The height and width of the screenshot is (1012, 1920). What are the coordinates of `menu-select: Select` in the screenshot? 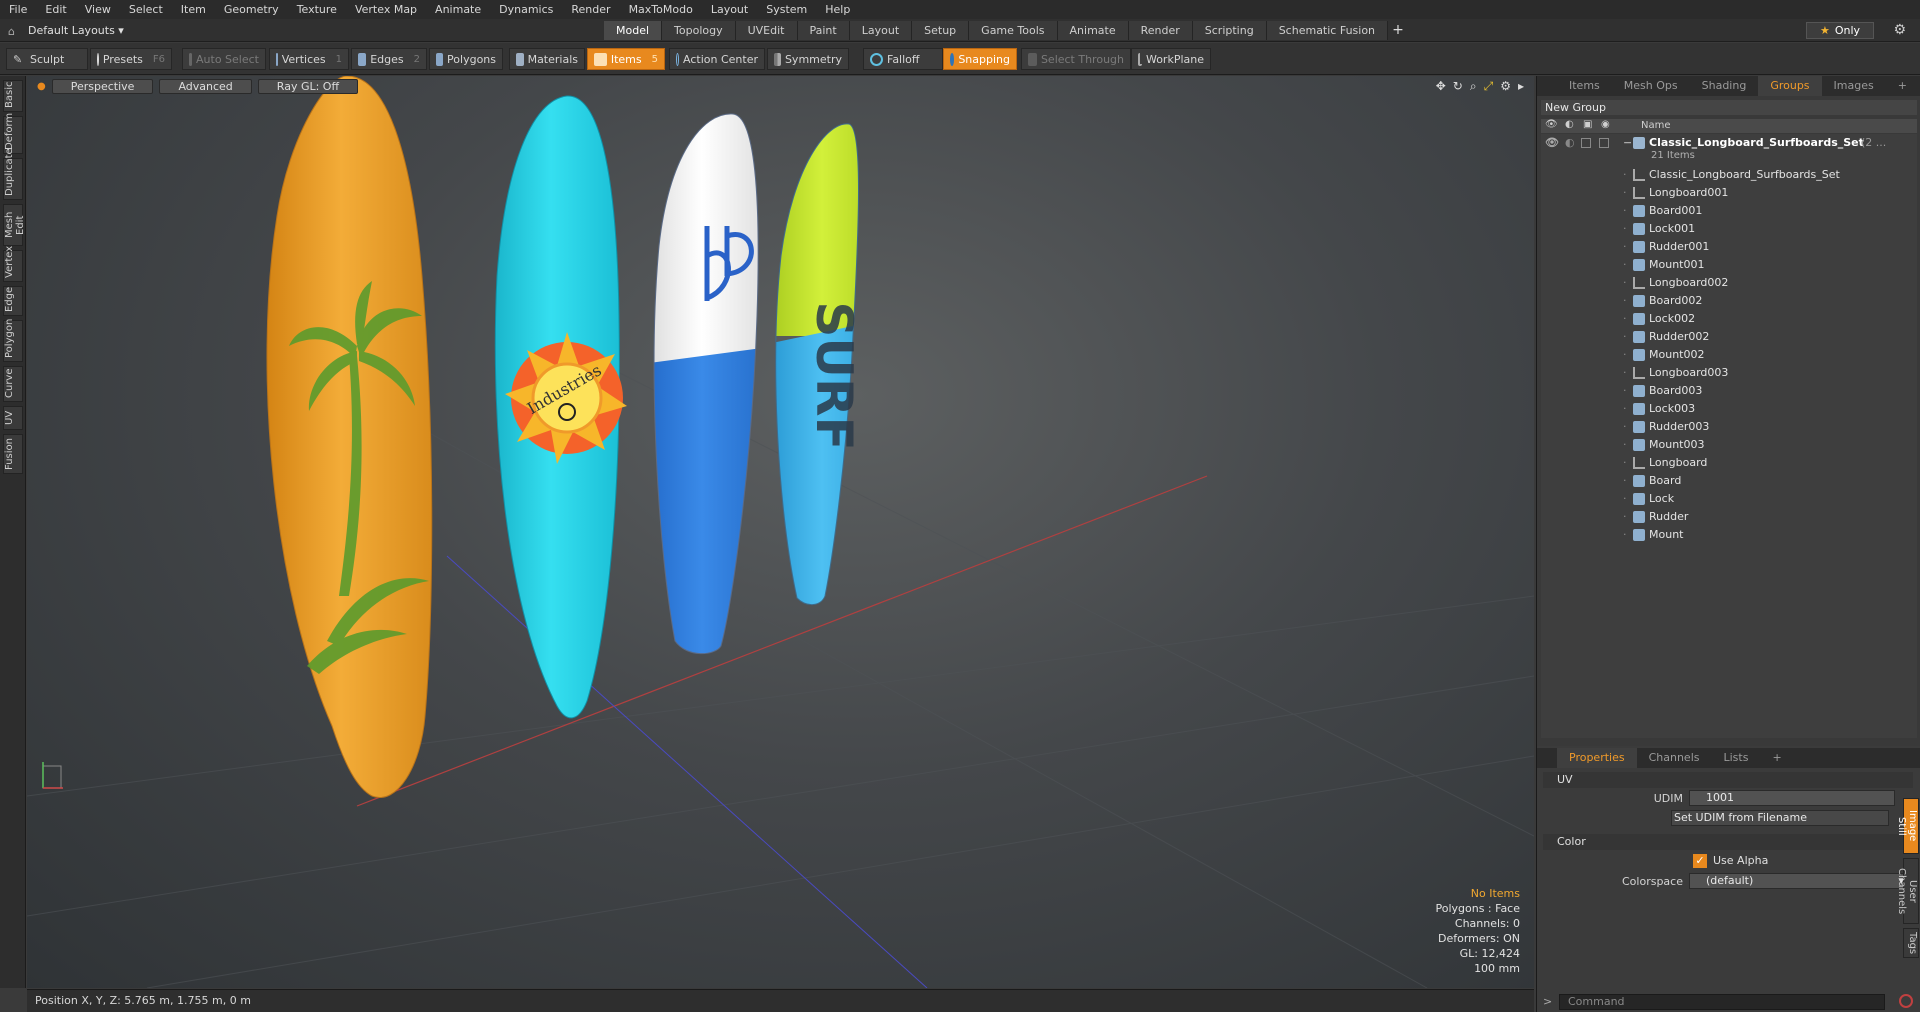 It's located at (146, 9).